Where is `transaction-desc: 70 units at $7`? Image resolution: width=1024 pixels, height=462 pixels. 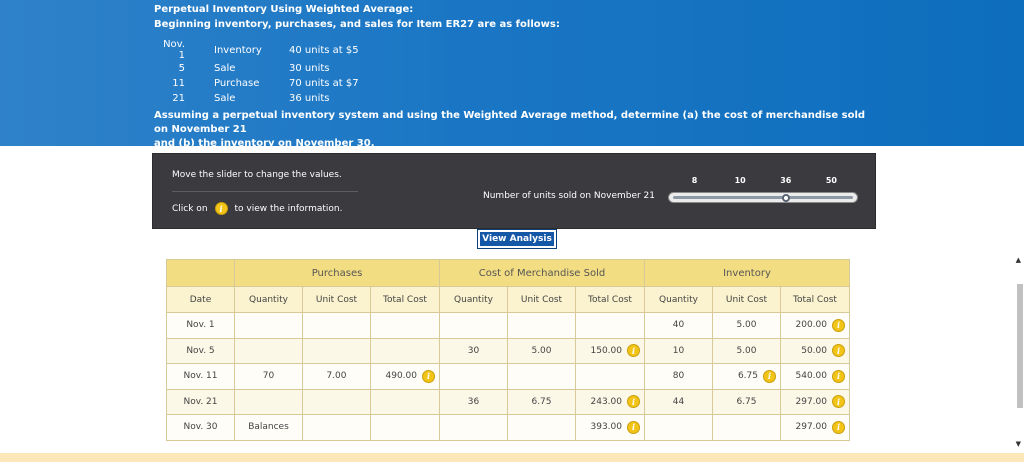
transaction-desc: 70 units at $7 is located at coordinates (324, 83).